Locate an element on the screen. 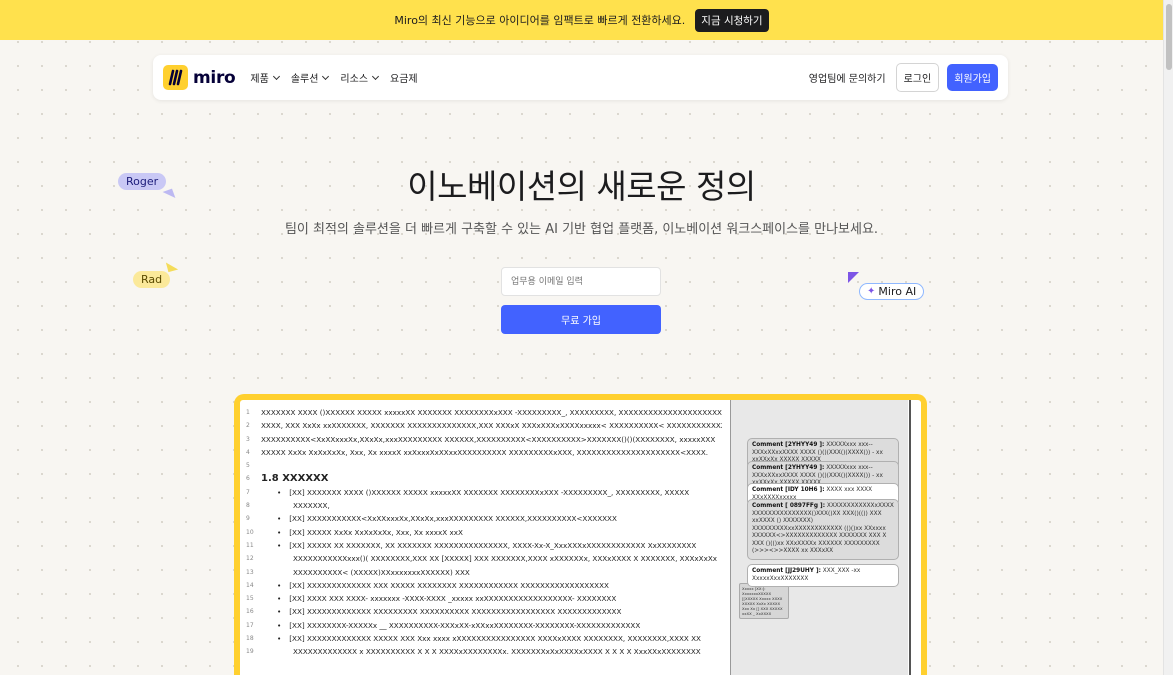 This screenshot has width=1173, height=675. line-number: 7 is located at coordinates (248, 492).